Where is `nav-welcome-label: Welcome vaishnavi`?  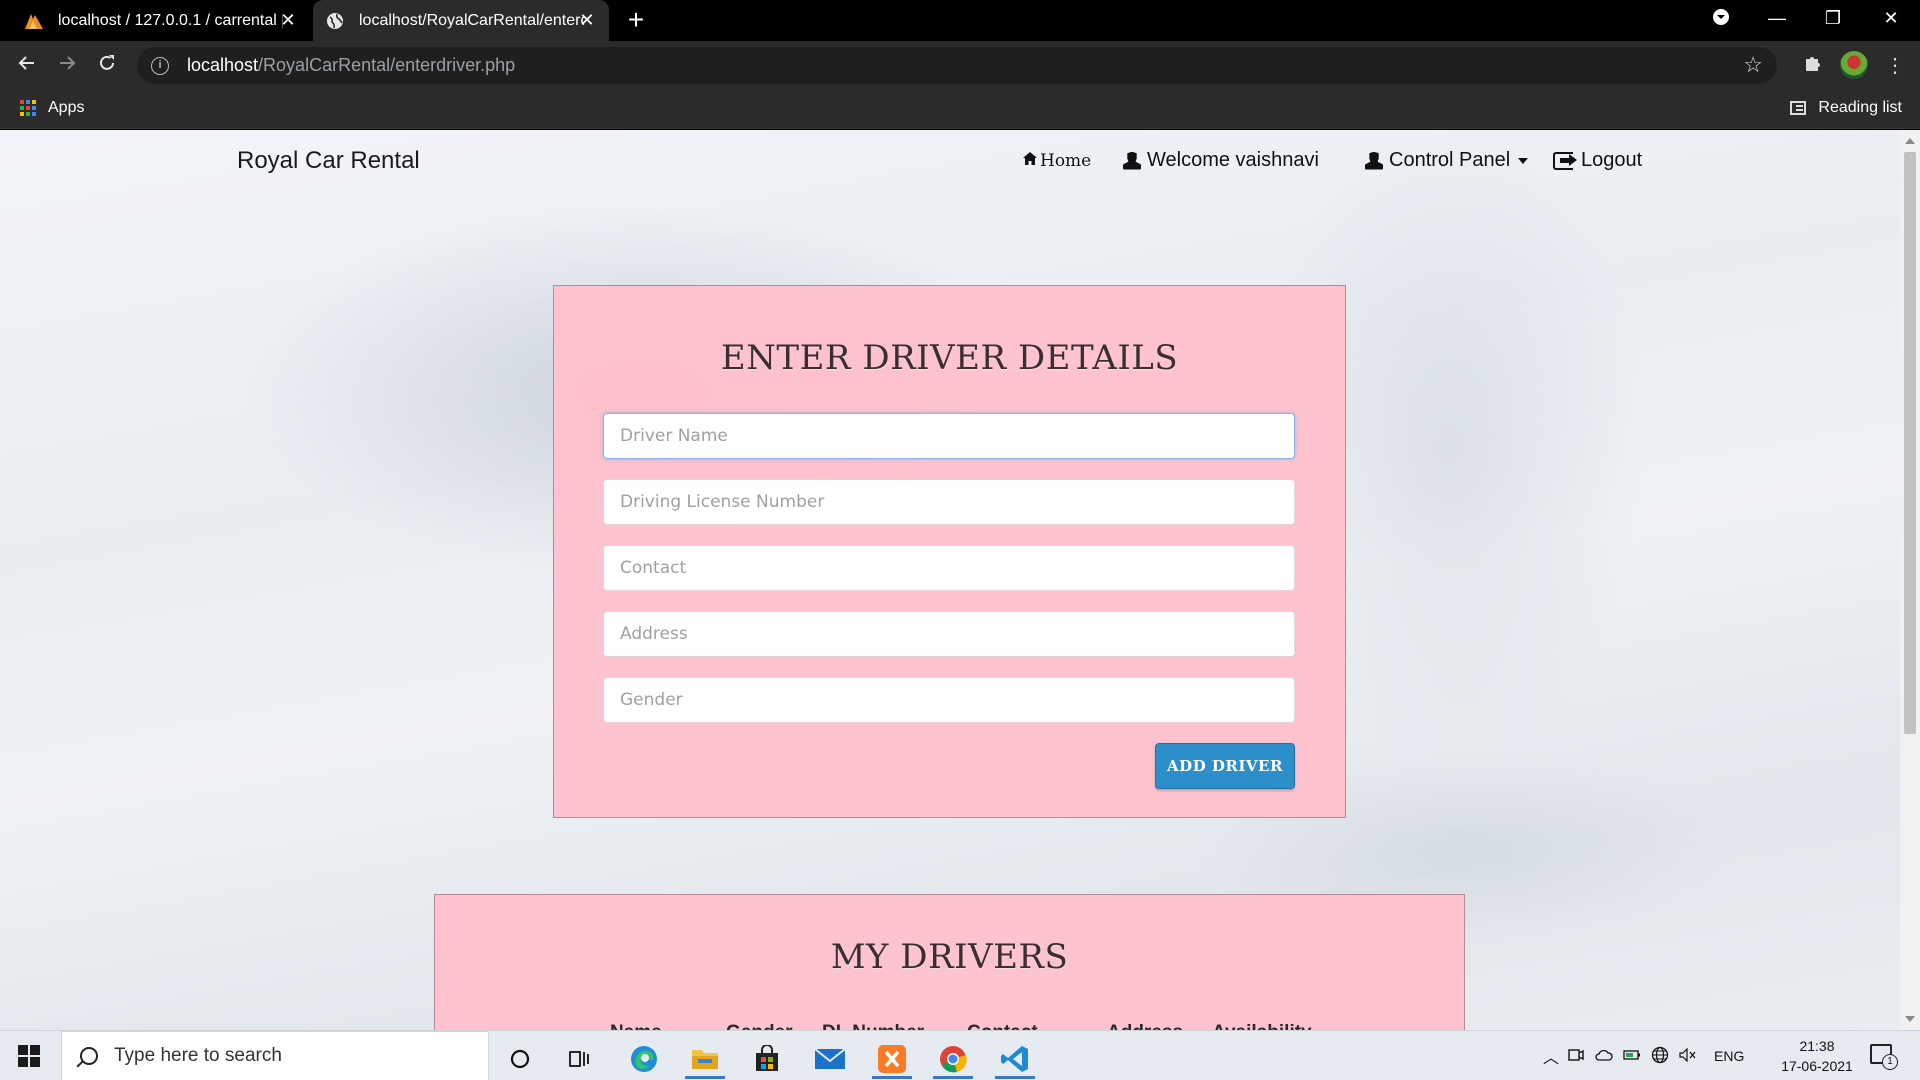 nav-welcome-label: Welcome vaishnavi is located at coordinates (1233, 160).